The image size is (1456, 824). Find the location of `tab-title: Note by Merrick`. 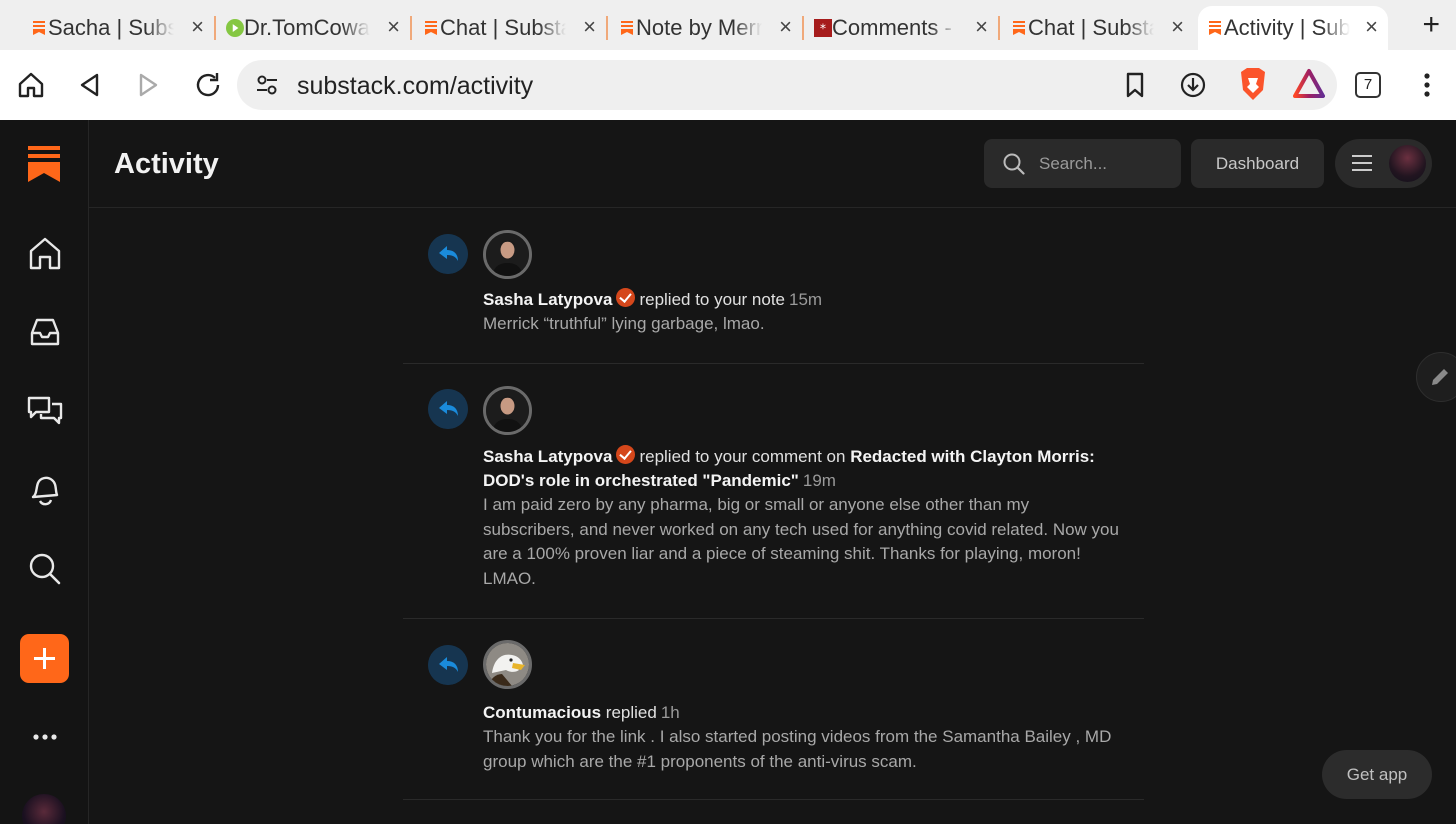

tab-title: Note by Merrick is located at coordinates (699, 27).